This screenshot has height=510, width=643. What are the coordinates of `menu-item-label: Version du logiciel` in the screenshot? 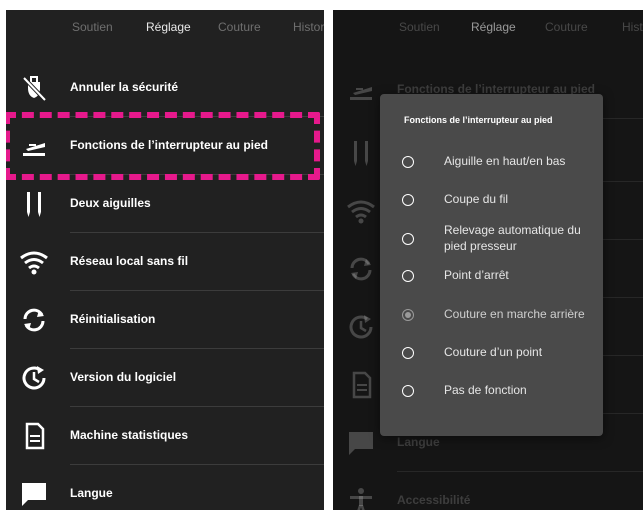 It's located at (123, 377).